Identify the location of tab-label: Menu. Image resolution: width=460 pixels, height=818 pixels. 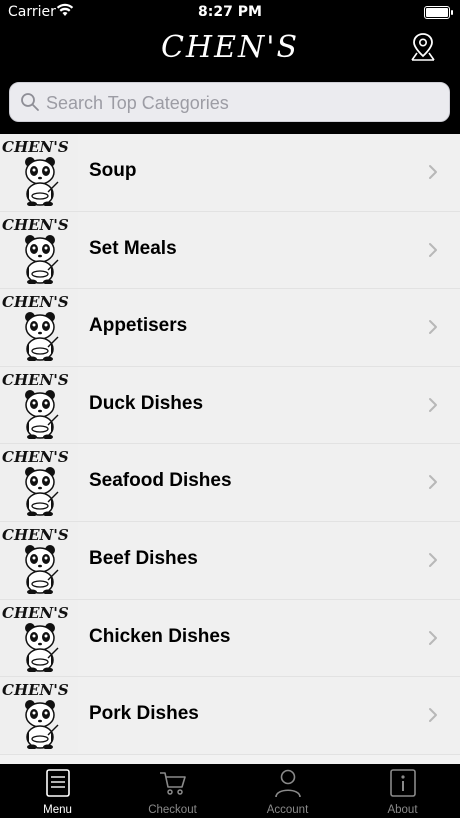
(57, 810).